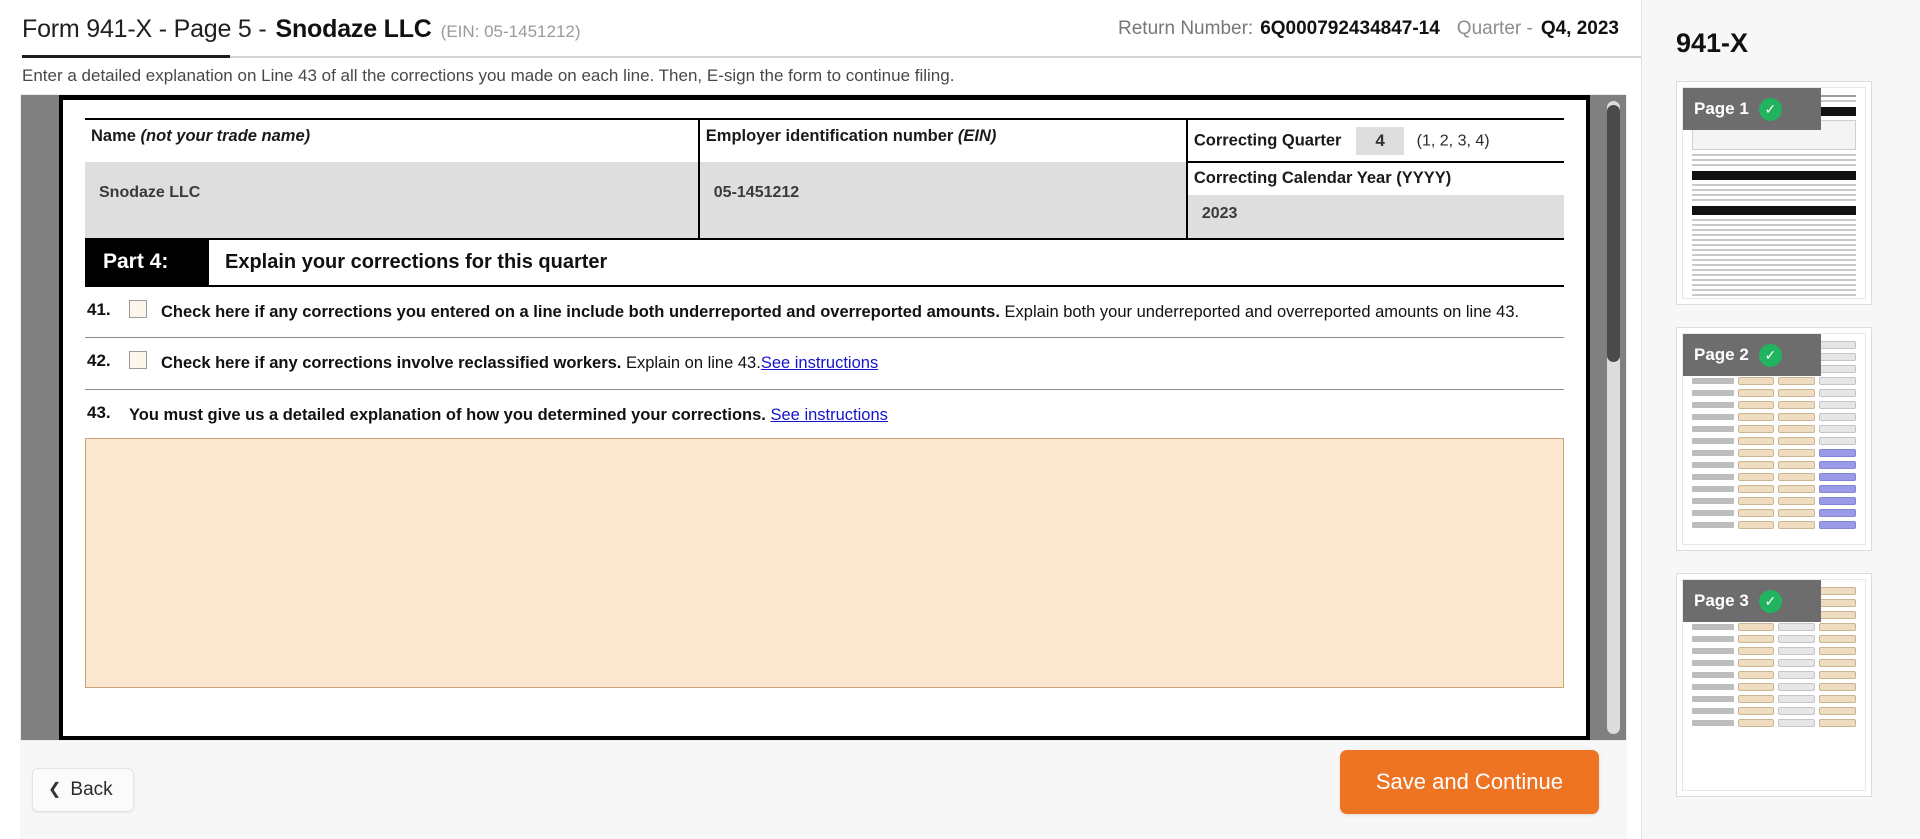  I want to click on sidebar-item-page-2: Page 2 ✓, so click(1774, 439).